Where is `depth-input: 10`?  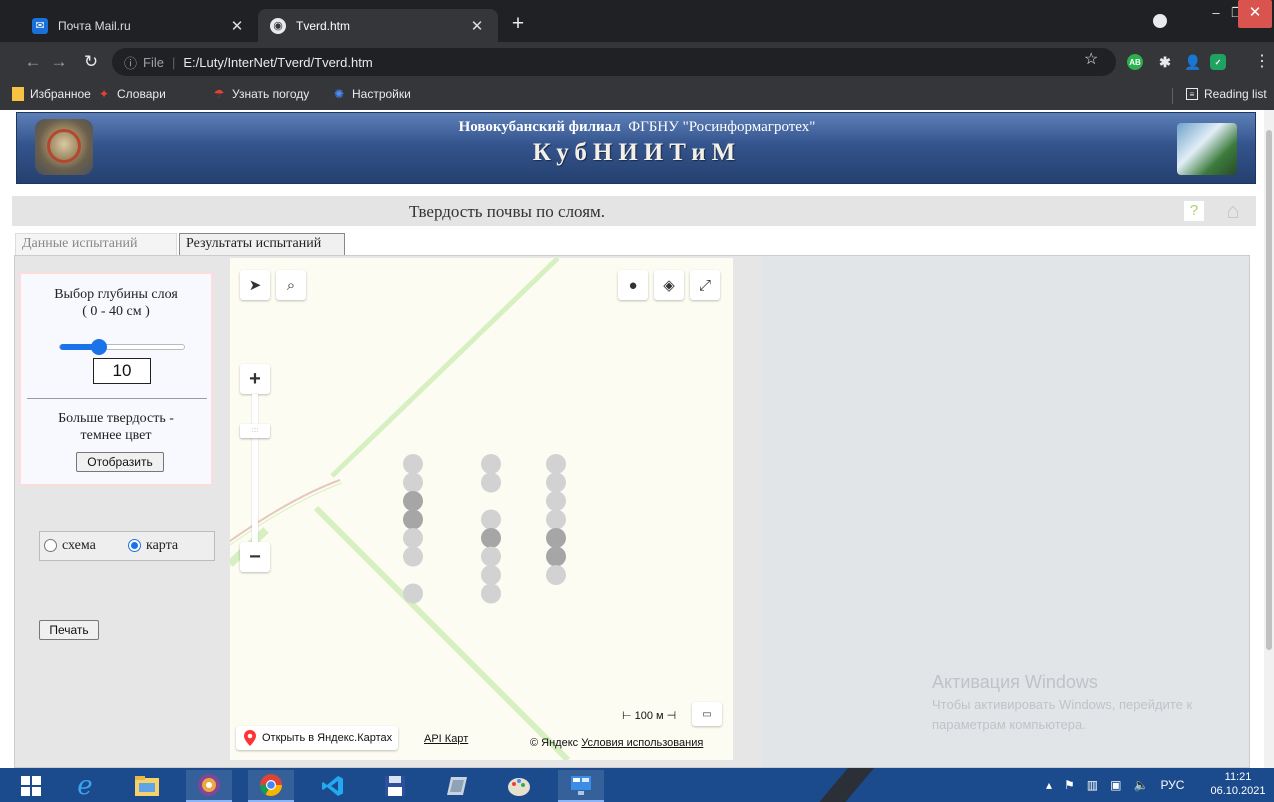 depth-input: 10 is located at coordinates (122, 371).